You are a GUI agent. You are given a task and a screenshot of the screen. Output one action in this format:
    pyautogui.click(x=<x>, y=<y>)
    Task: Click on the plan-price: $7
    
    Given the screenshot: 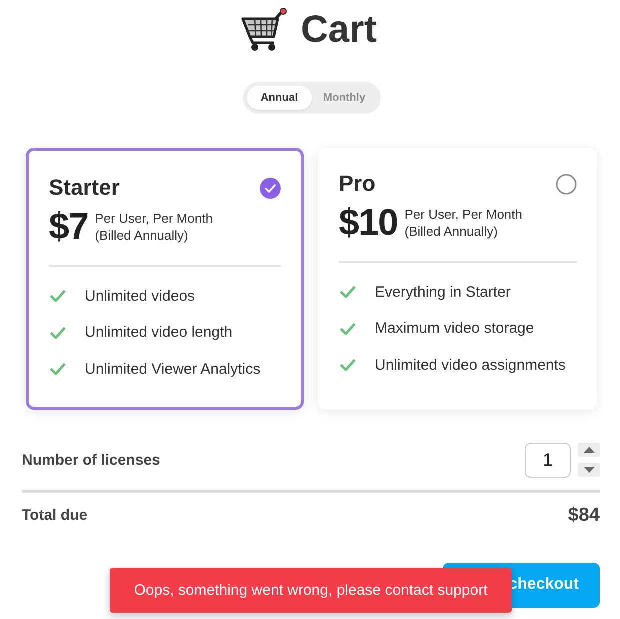 What is the action you would take?
    pyautogui.click(x=68, y=227)
    